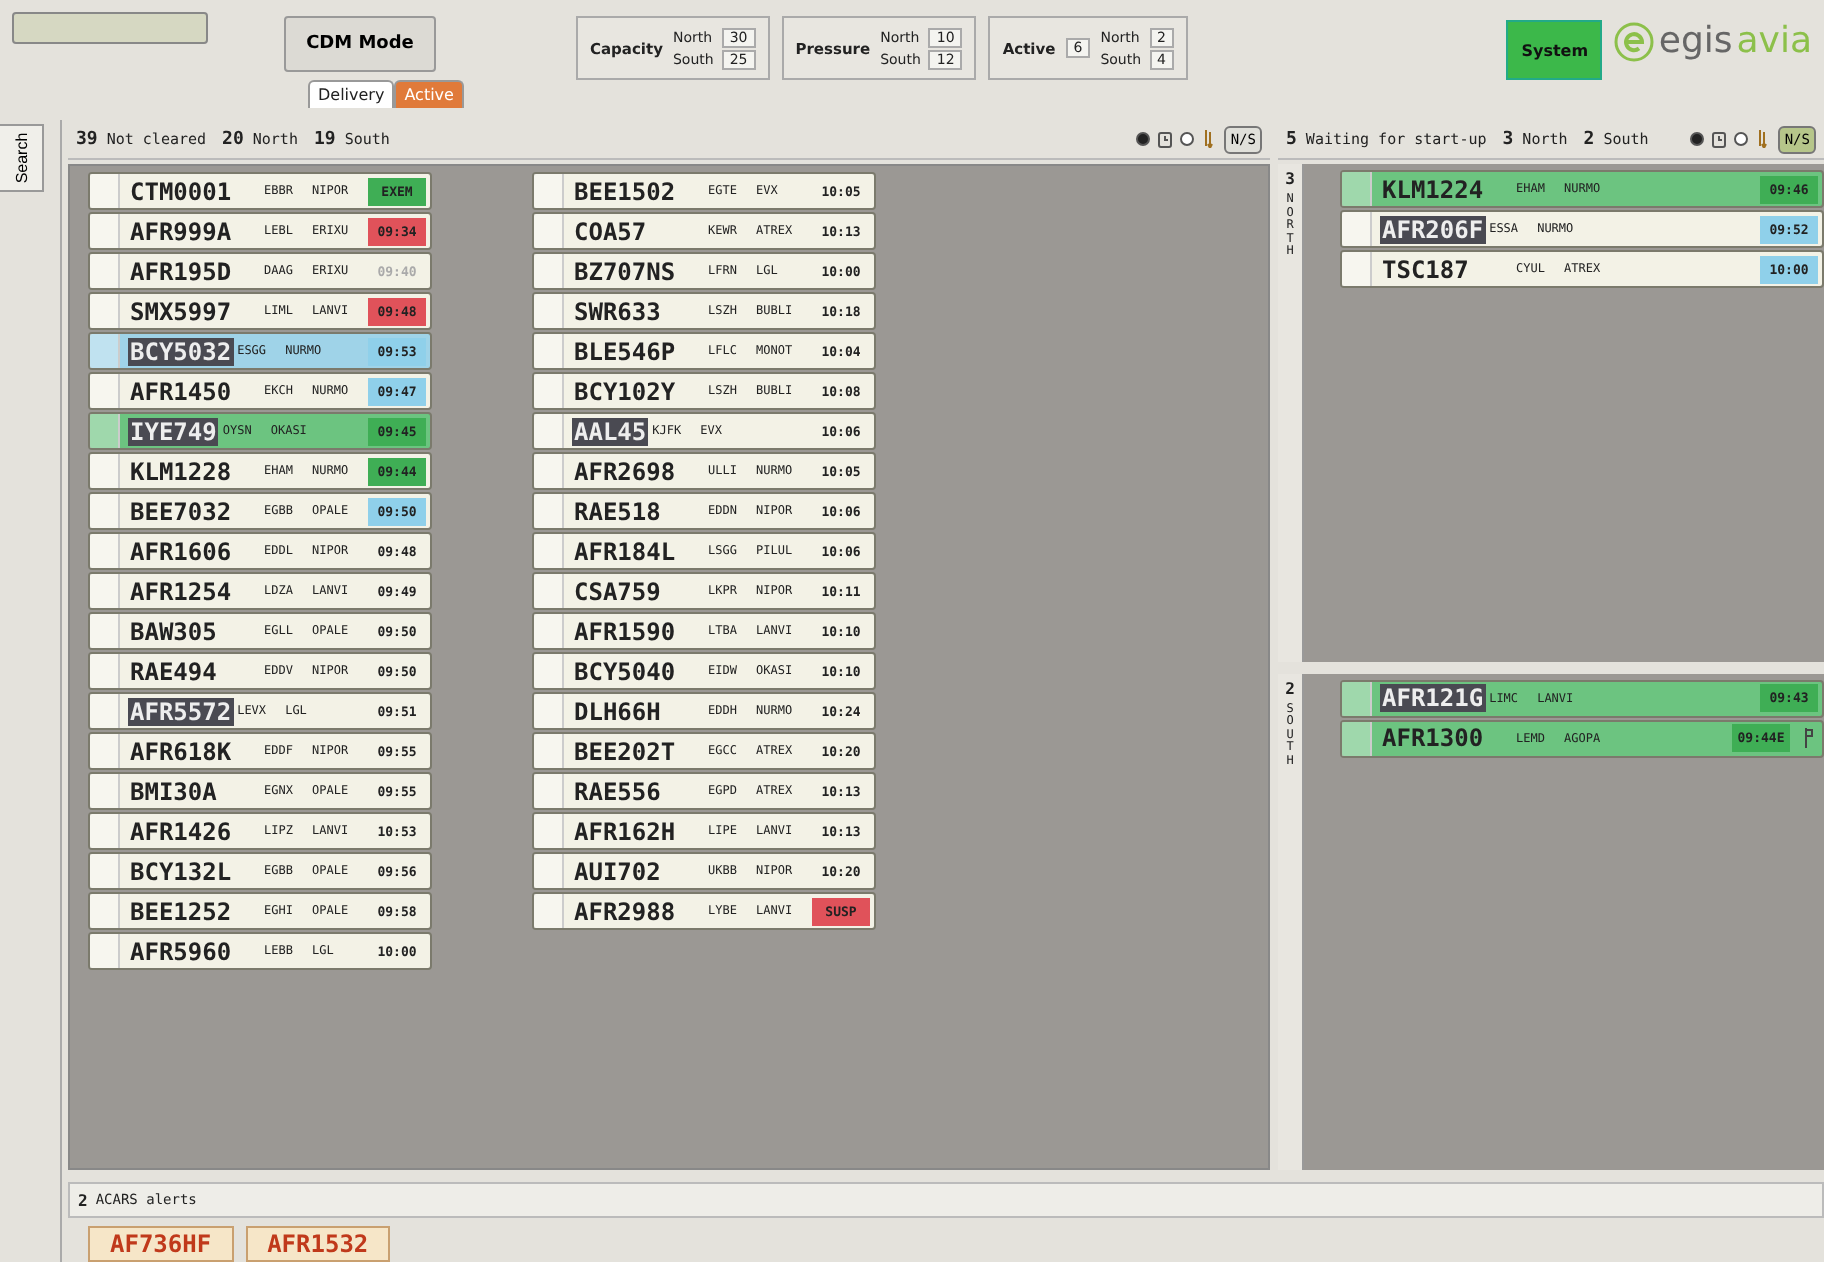 Image resolution: width=1824 pixels, height=1262 pixels. I want to click on mode-button: CDM Mode, so click(360, 44).